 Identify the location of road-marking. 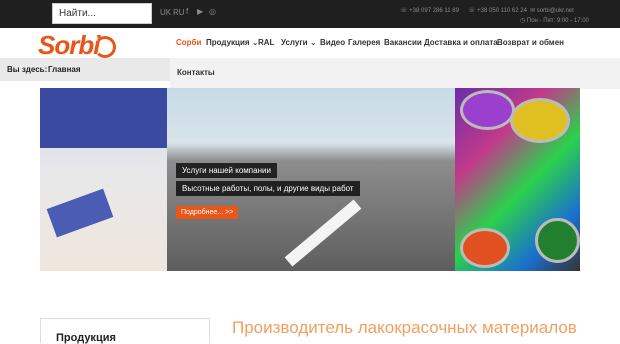
(323, 233).